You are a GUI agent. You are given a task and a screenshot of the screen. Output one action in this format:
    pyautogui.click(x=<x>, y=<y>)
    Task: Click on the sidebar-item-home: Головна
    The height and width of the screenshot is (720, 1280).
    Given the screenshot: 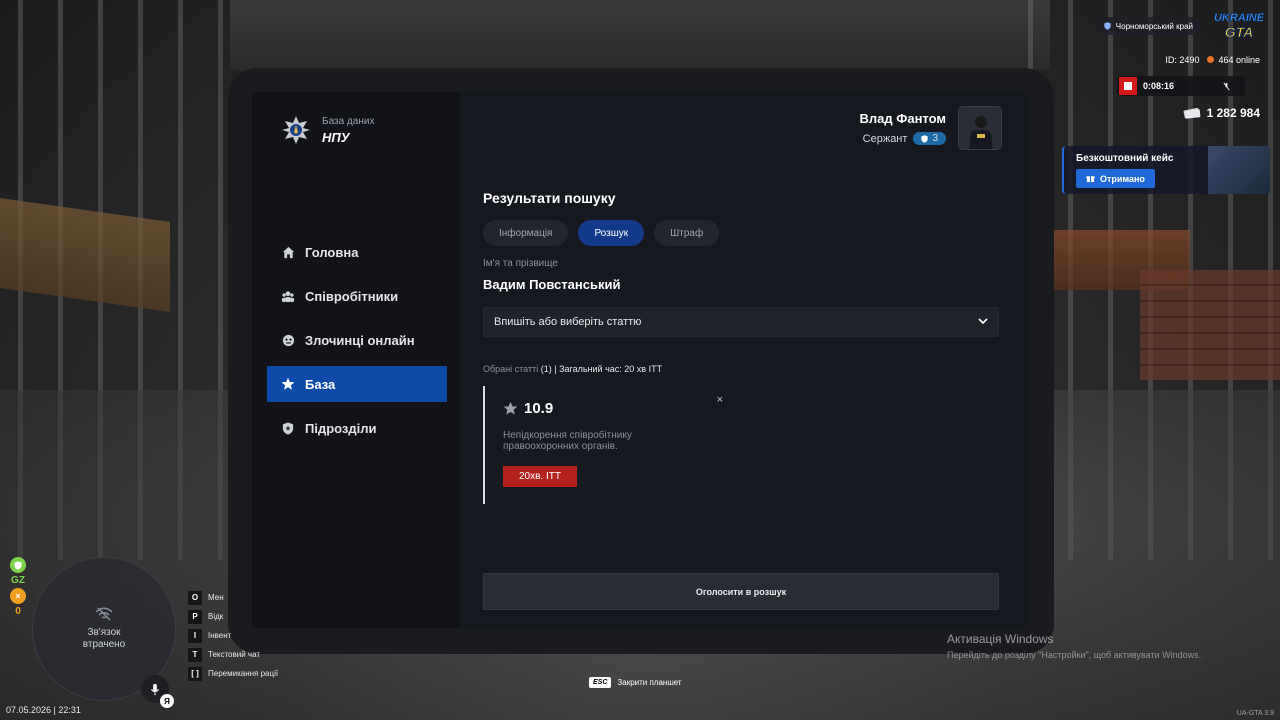 What is the action you would take?
    pyautogui.click(x=357, y=252)
    